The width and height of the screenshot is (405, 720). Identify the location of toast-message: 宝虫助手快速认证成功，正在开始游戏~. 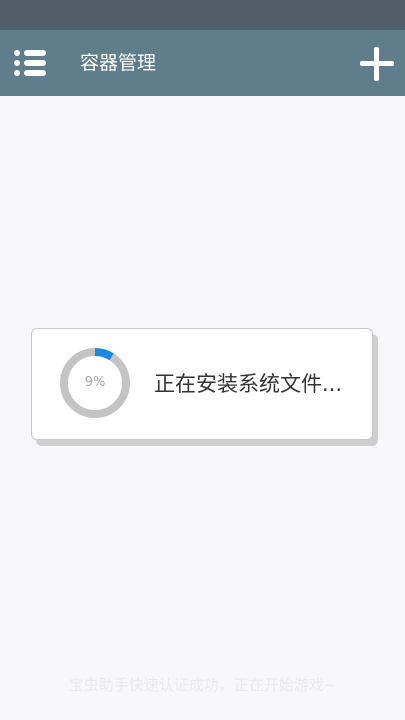
(202, 685).